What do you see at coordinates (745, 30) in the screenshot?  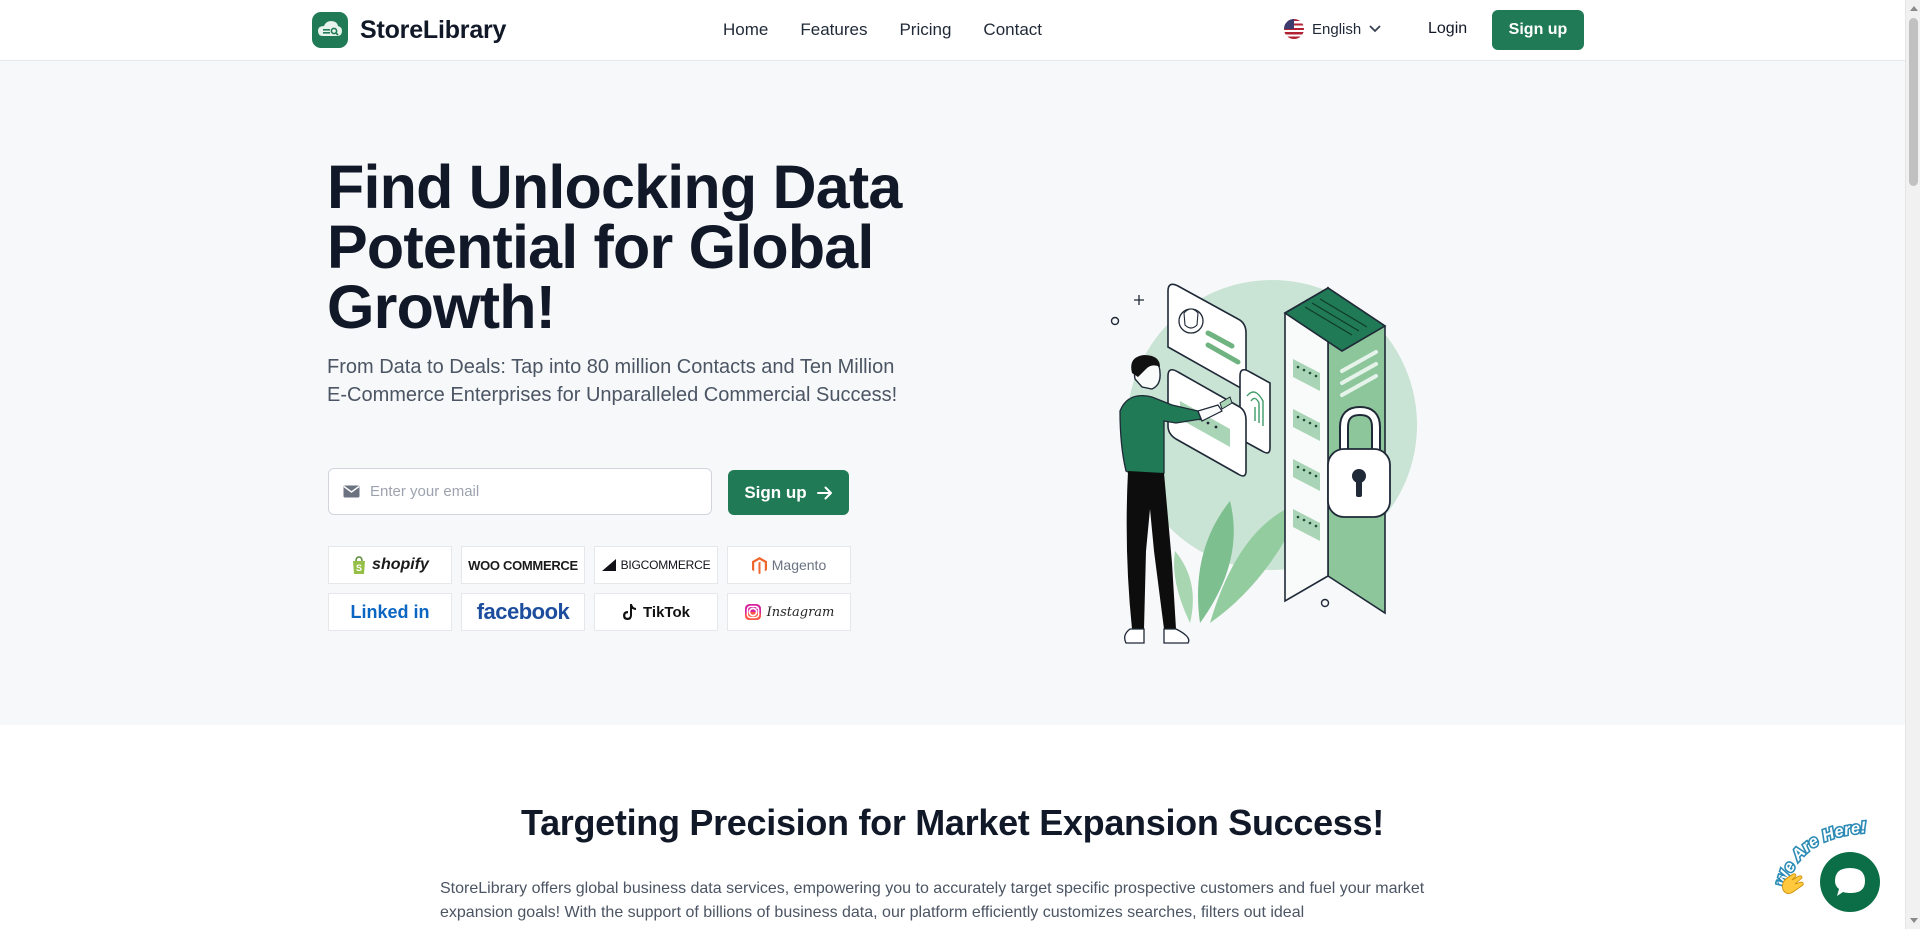 I see `nav-home: Home` at bounding box center [745, 30].